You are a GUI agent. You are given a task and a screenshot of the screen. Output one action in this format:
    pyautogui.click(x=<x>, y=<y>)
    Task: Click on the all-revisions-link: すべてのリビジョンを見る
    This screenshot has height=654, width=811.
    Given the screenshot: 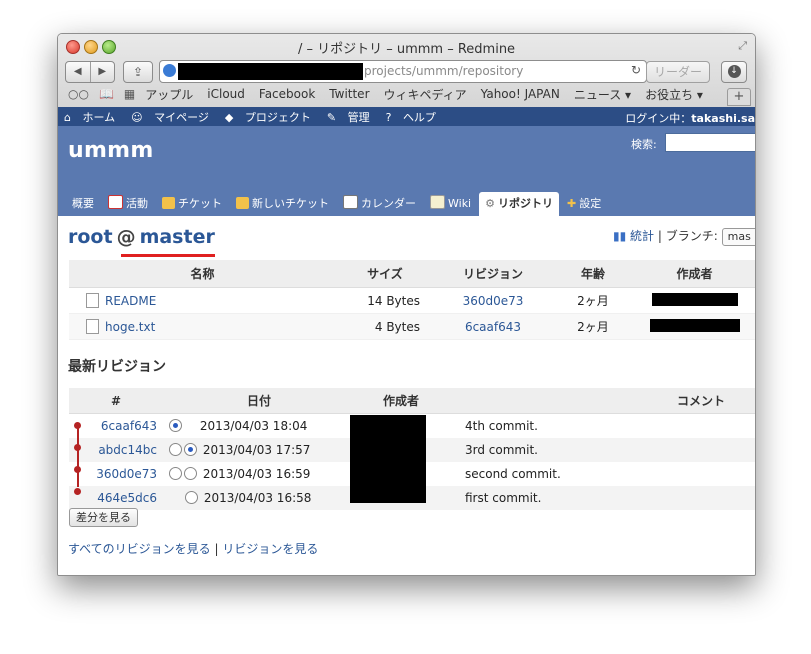 What is the action you would take?
    pyautogui.click(x=139, y=549)
    